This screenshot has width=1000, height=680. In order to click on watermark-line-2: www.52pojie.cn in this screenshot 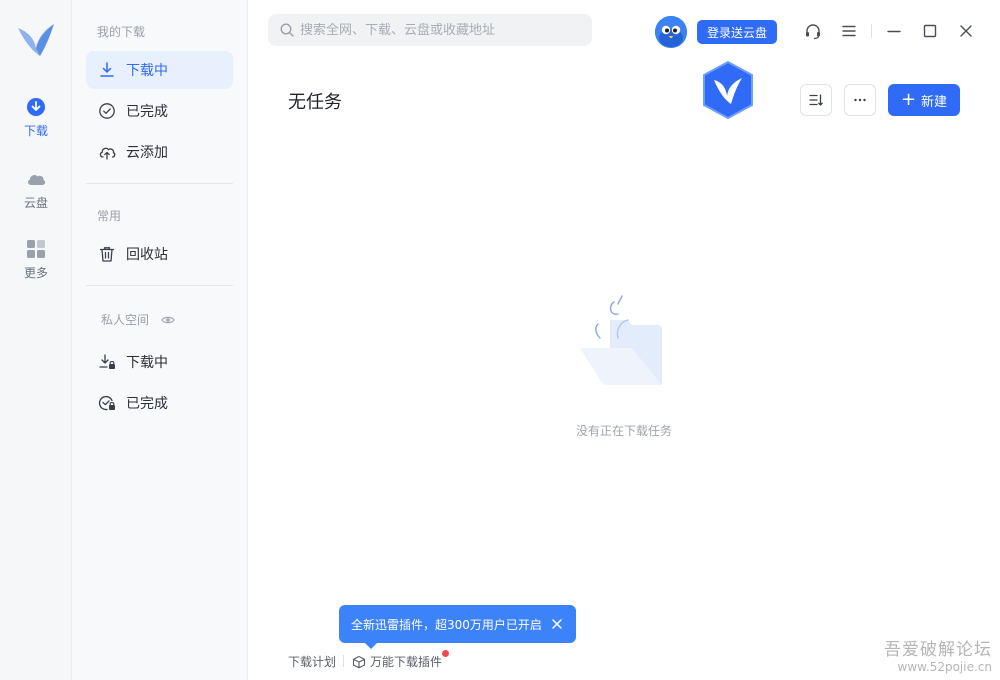, I will do `click(944, 667)`.